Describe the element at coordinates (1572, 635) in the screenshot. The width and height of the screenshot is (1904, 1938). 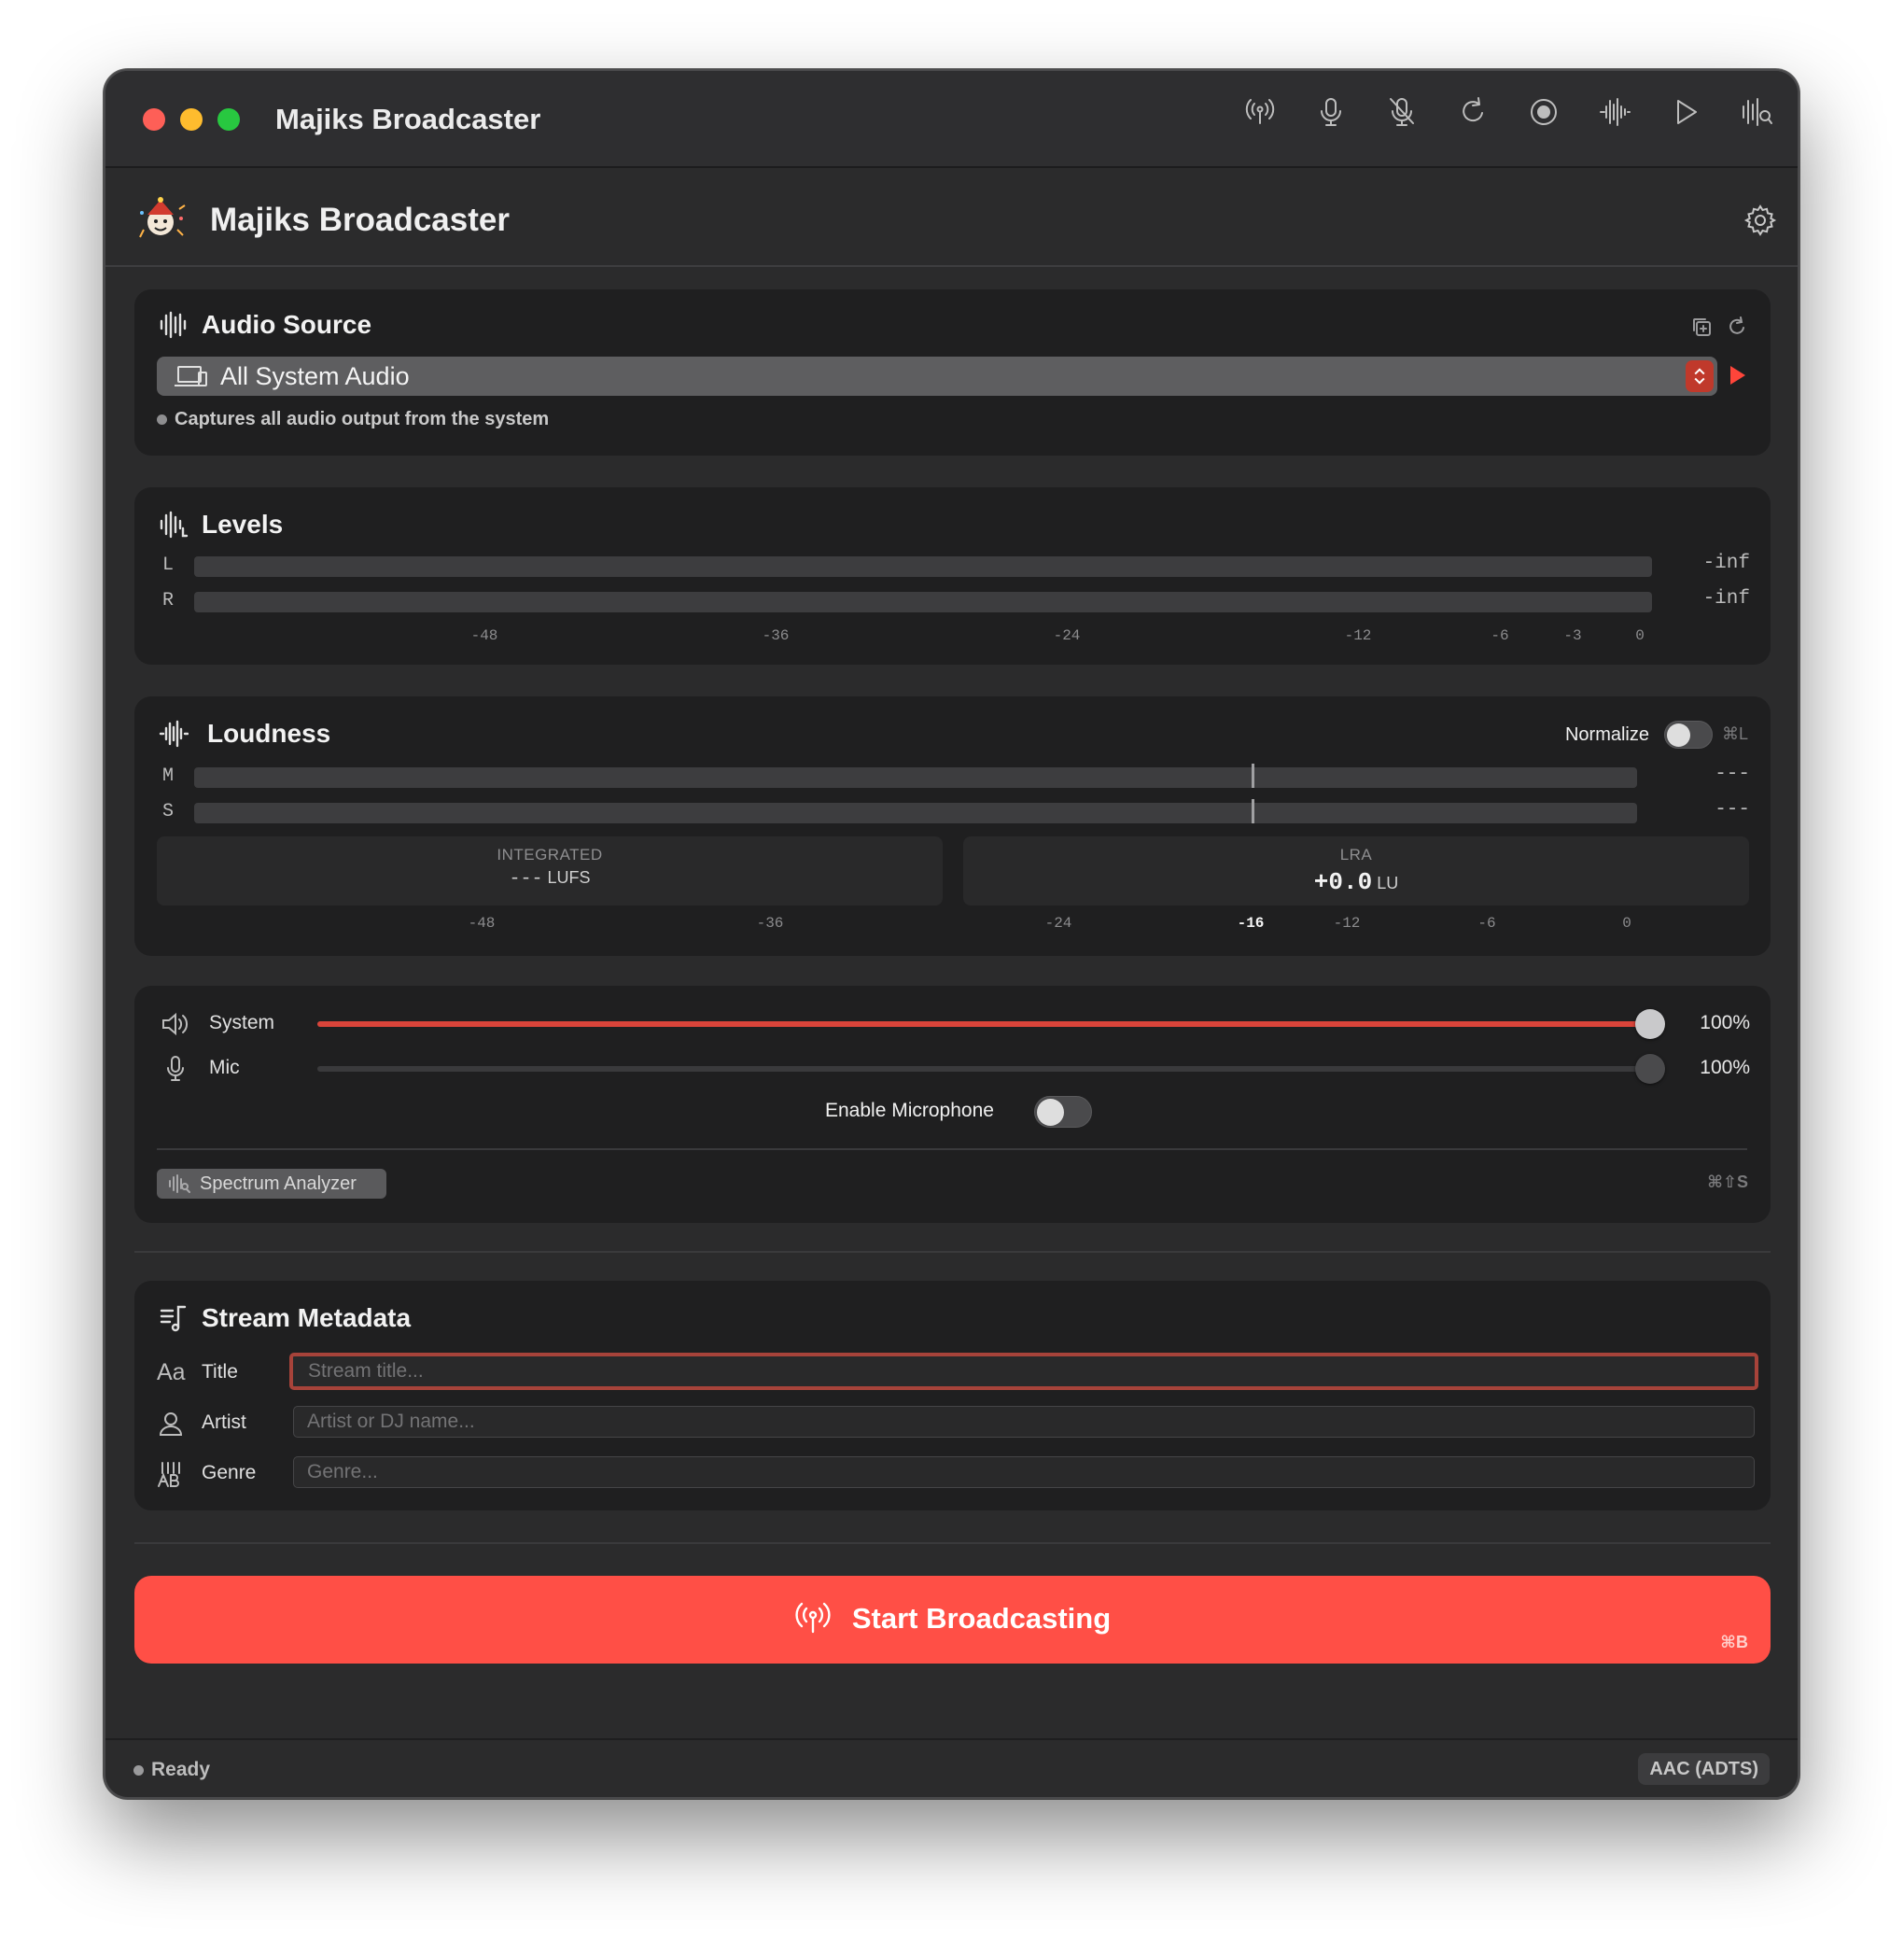
I see `scale-tick: -3` at that location.